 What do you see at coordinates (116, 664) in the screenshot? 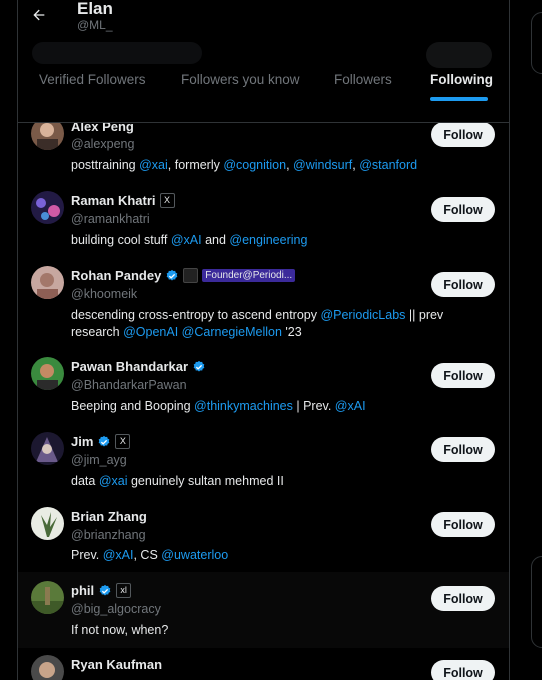
I see `user-name: Ryan Kaufman` at bounding box center [116, 664].